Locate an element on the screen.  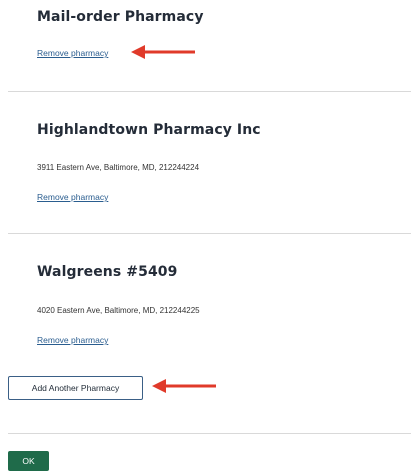
add-another-pharmacy-button: Add Another Pharmacy is located at coordinates (75, 388).